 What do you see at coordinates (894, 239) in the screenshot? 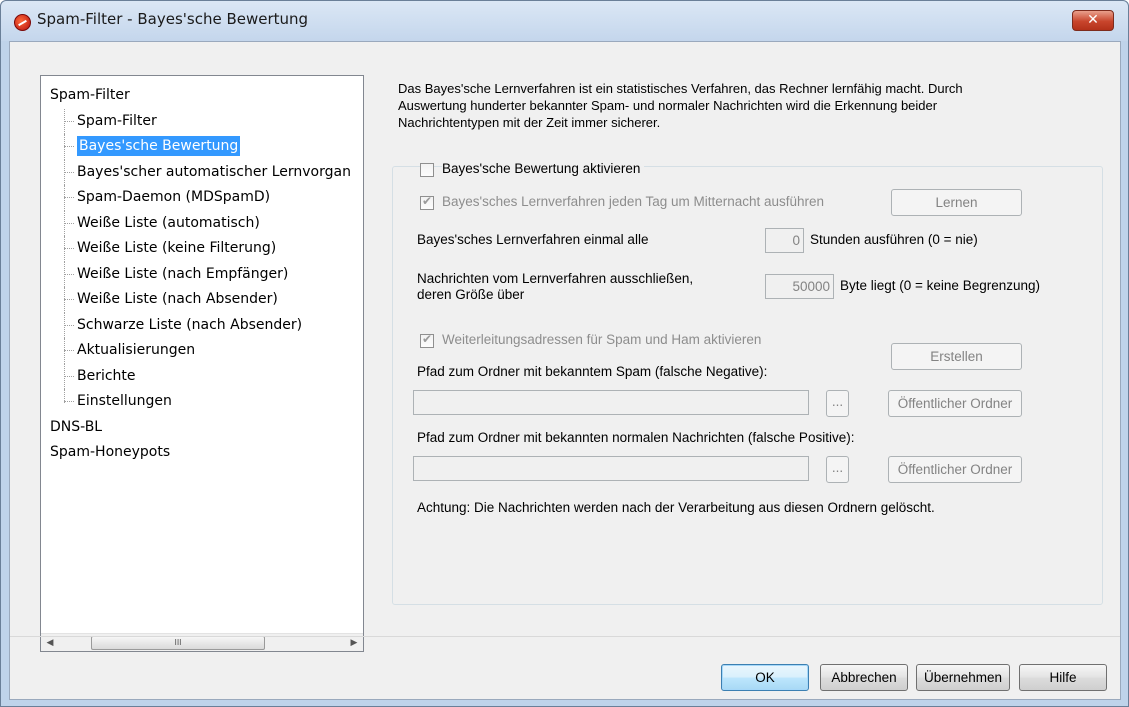
I see `interval-suffix-label: Stunden ausführen (0 = nie)` at bounding box center [894, 239].